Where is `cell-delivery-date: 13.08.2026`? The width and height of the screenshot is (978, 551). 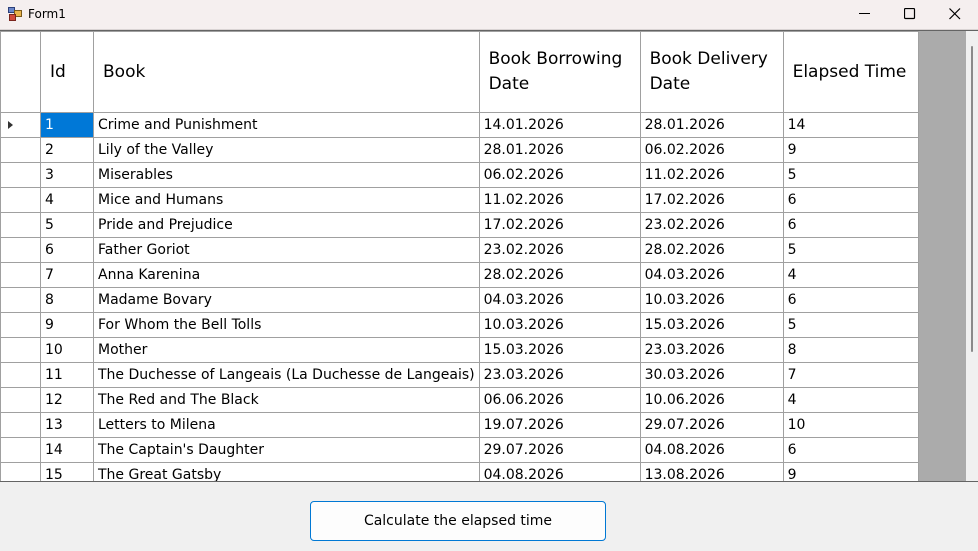
cell-delivery-date: 13.08.2026 is located at coordinates (711, 471).